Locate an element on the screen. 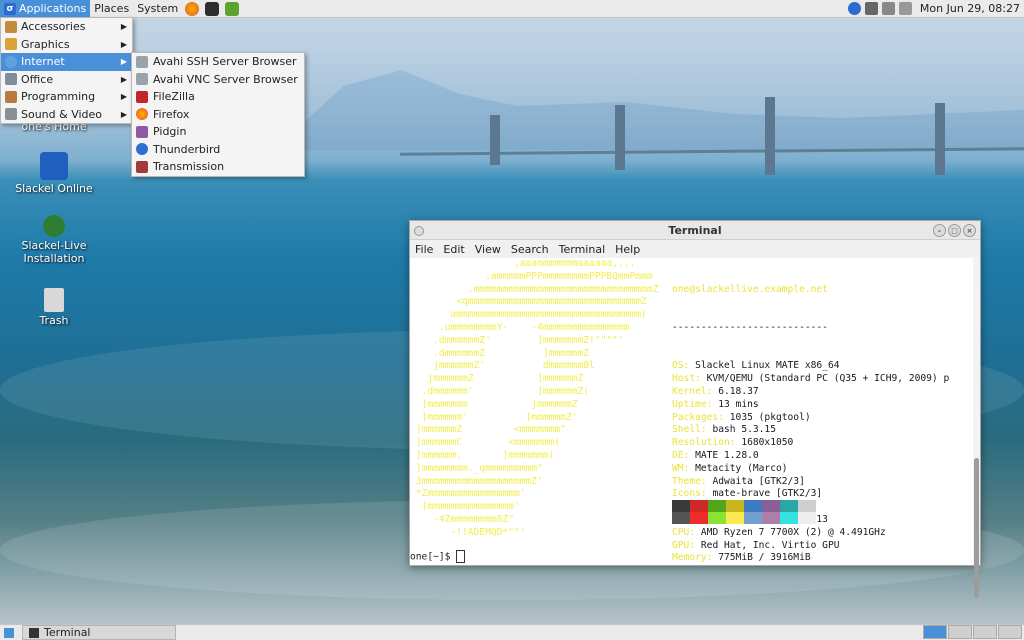 The image size is (1024, 640). menu-search: Search is located at coordinates (530, 249).